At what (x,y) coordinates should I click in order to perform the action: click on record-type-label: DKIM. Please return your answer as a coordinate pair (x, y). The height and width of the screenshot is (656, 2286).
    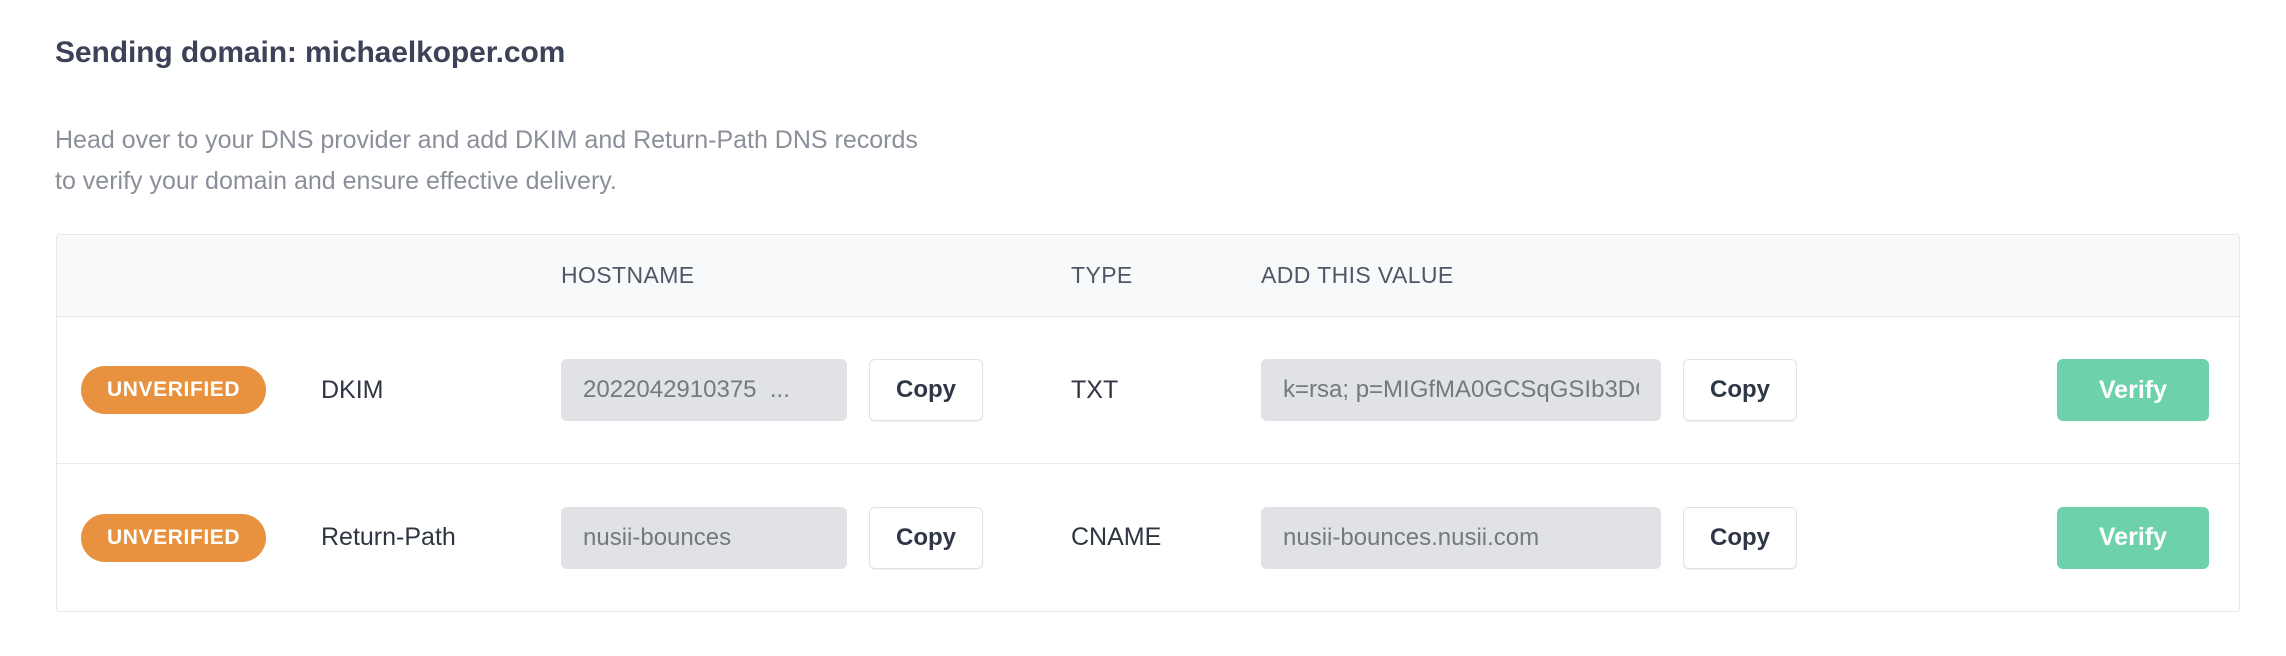
    Looking at the image, I should click on (352, 389).